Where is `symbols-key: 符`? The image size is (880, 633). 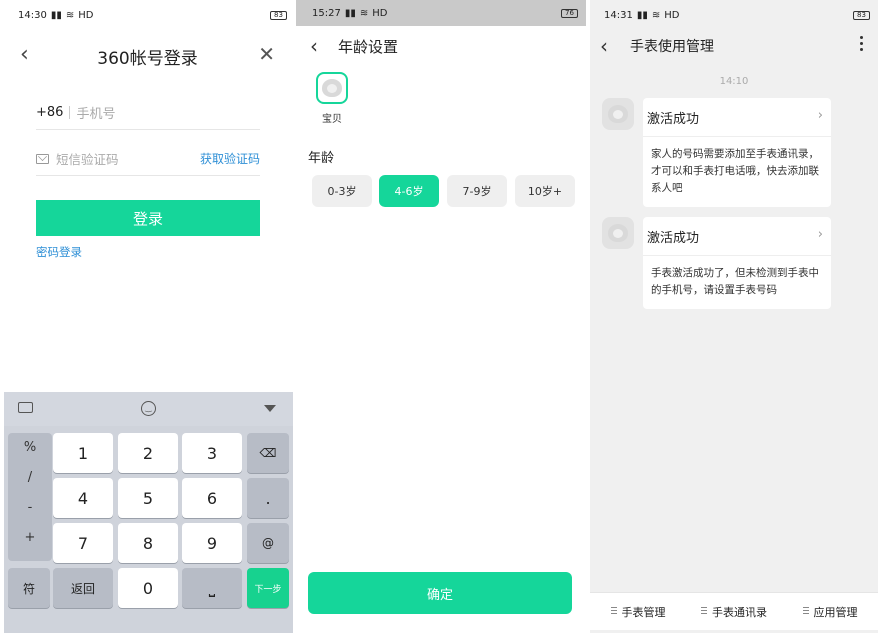 symbols-key: 符 is located at coordinates (29, 588).